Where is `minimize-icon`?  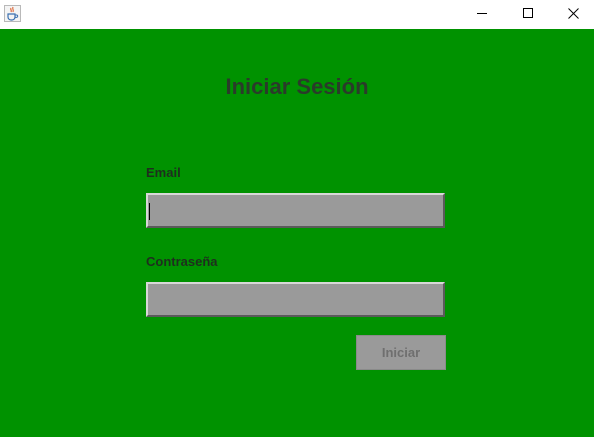
minimize-icon is located at coordinates (482, 15).